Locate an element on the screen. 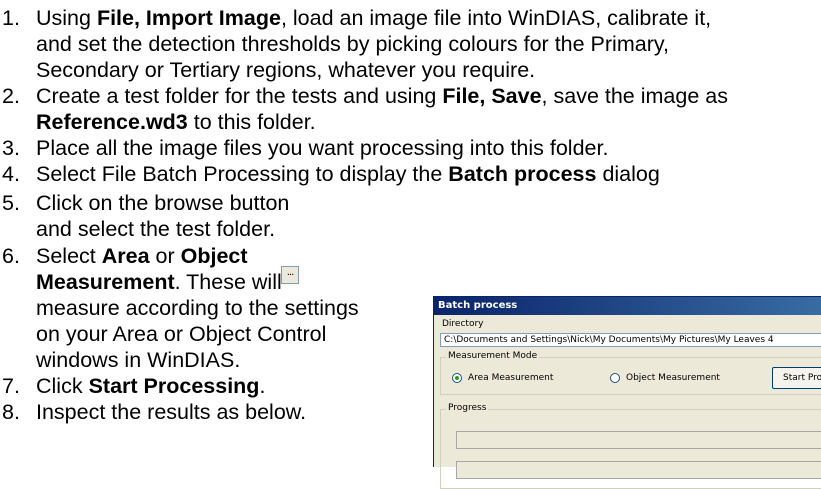 The height and width of the screenshot is (489, 821). measurement-mode-label: Measurement Mode is located at coordinates (493, 356).